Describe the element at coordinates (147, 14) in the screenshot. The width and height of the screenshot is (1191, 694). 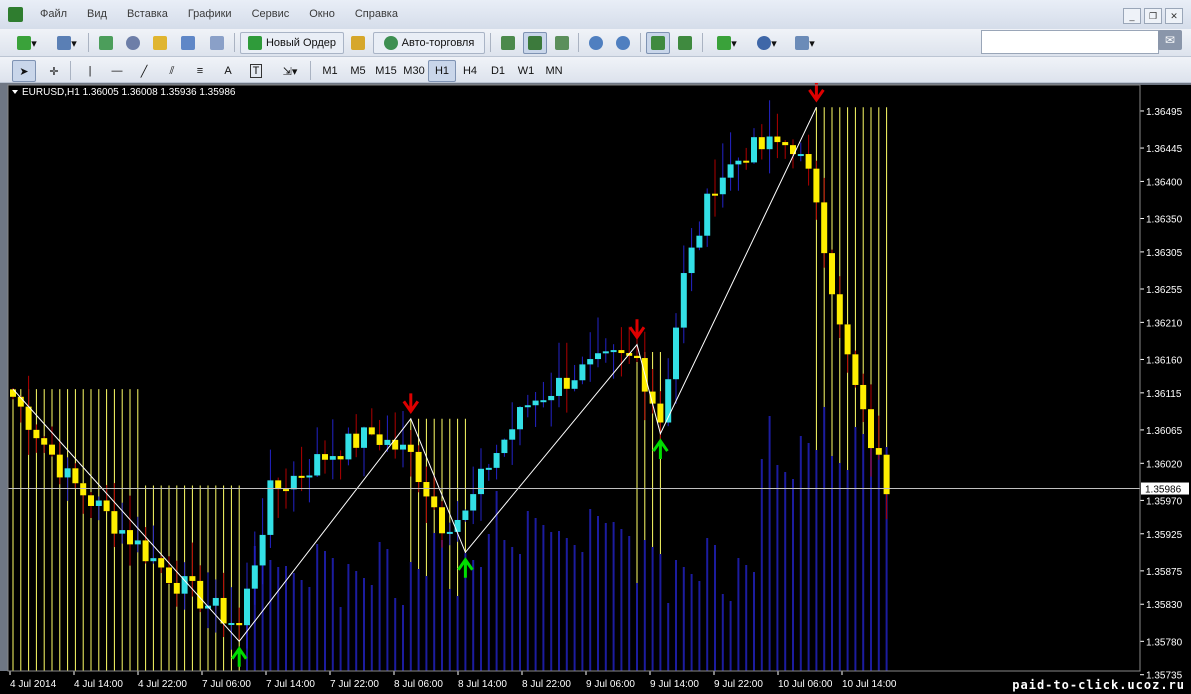
I see `menu-item-2: Вставка` at that location.